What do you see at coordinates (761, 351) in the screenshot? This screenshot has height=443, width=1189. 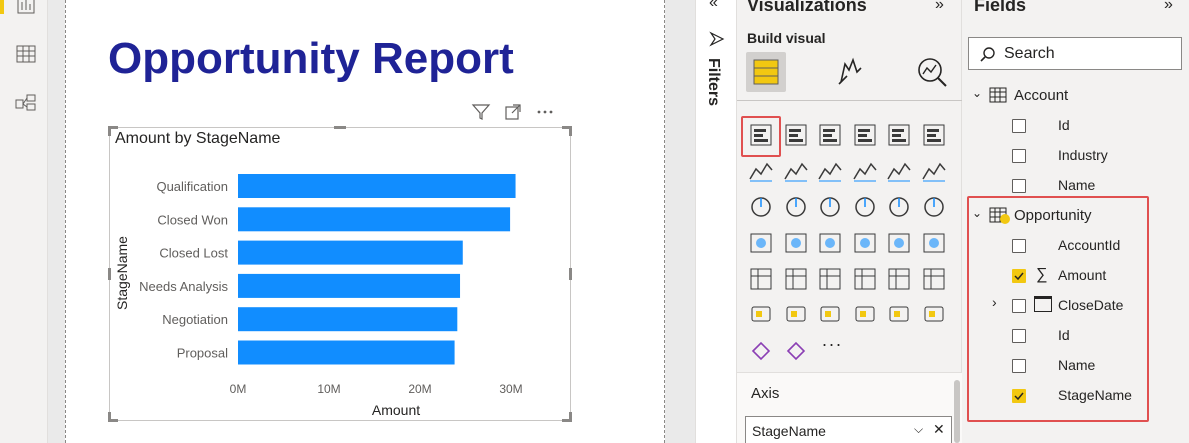 I see `power-automate-icon` at bounding box center [761, 351].